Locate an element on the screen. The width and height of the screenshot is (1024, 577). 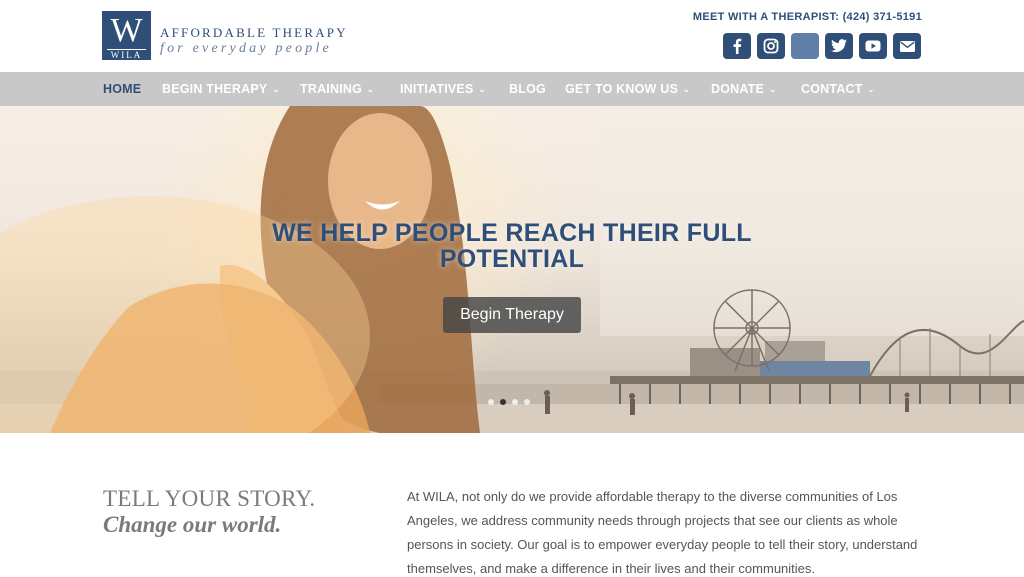
nav-label: GET TO KNOW US is located at coordinates (621, 89).